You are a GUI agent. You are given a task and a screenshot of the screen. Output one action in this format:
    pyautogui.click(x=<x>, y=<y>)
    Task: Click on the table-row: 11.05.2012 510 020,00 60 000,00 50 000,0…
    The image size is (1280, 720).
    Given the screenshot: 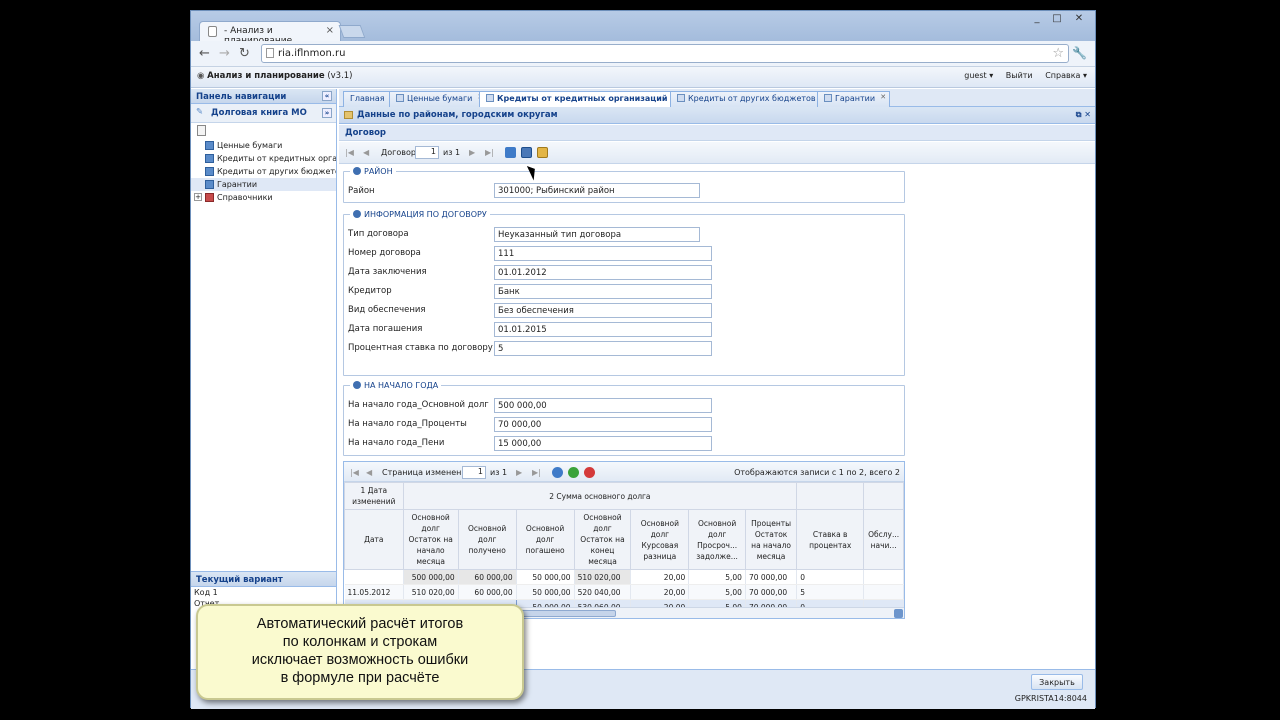 What is the action you would take?
    pyautogui.click(x=624, y=592)
    